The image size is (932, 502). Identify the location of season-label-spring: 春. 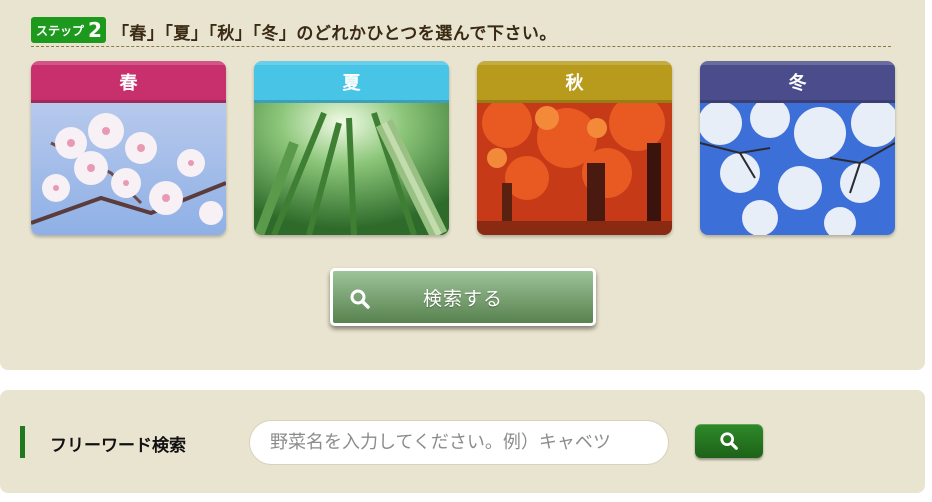
(128, 82).